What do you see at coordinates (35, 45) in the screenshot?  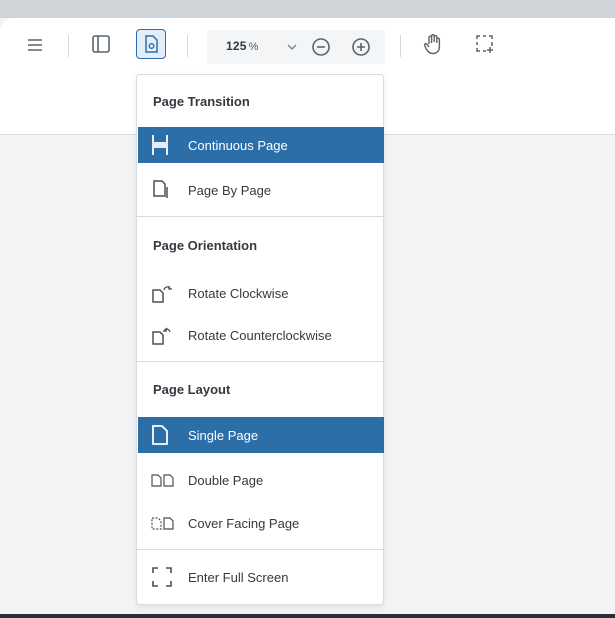 I see `menu-icon` at bounding box center [35, 45].